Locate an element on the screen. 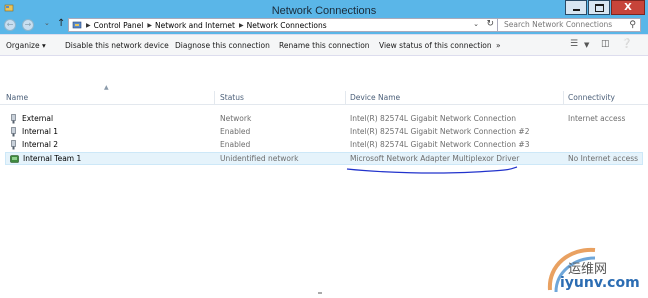  minimize-icon is located at coordinates (576, 10).